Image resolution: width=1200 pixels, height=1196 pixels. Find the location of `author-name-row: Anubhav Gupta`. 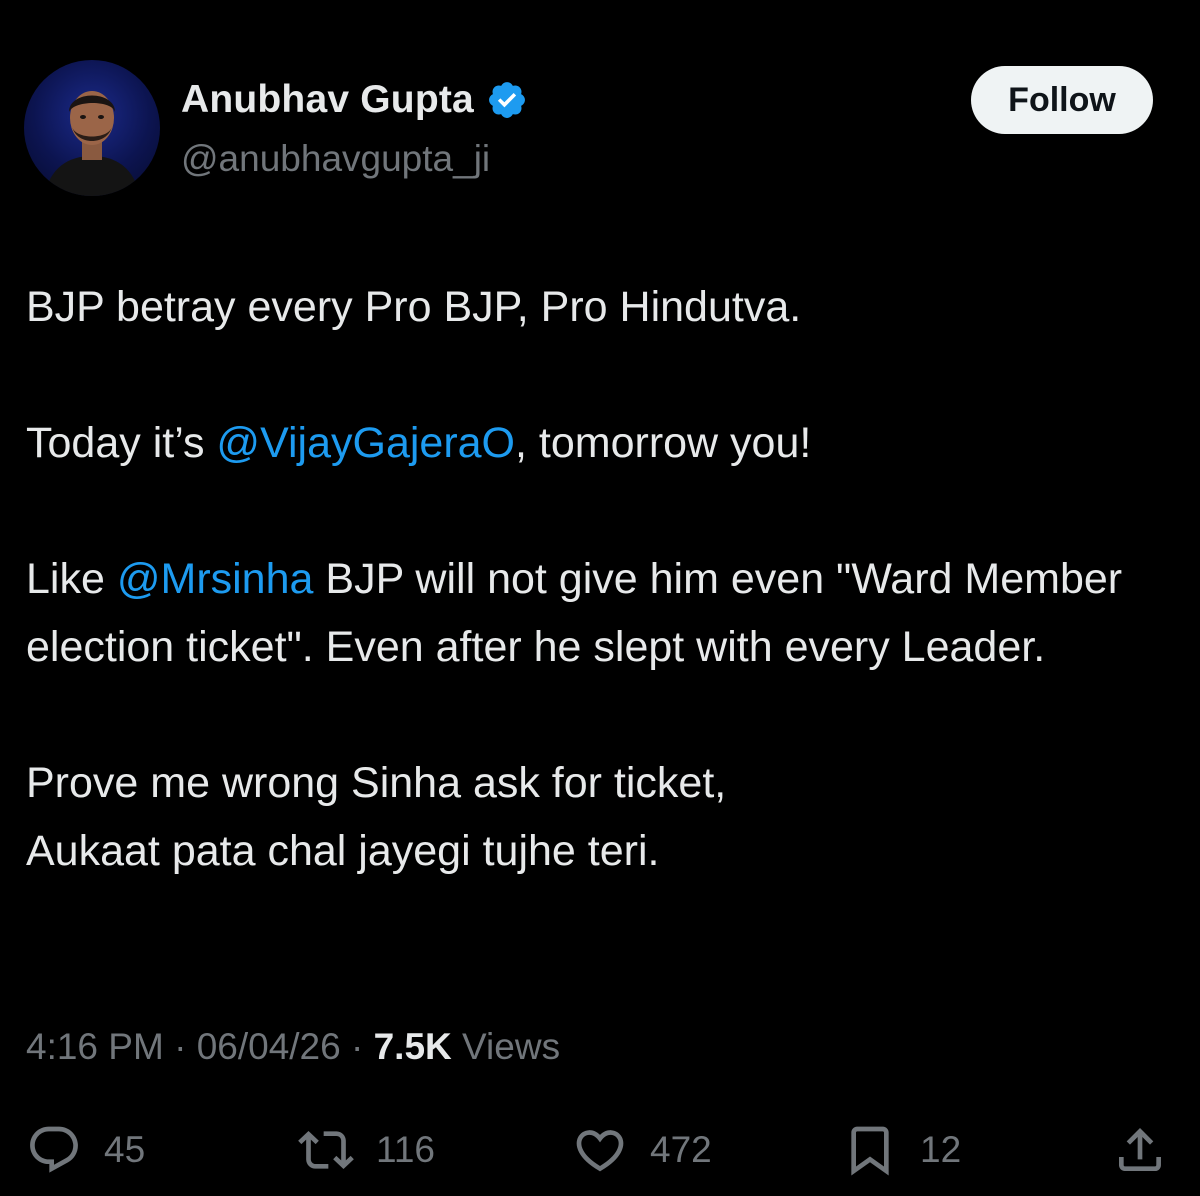

author-name-row: Anubhav Gupta is located at coordinates (354, 100).